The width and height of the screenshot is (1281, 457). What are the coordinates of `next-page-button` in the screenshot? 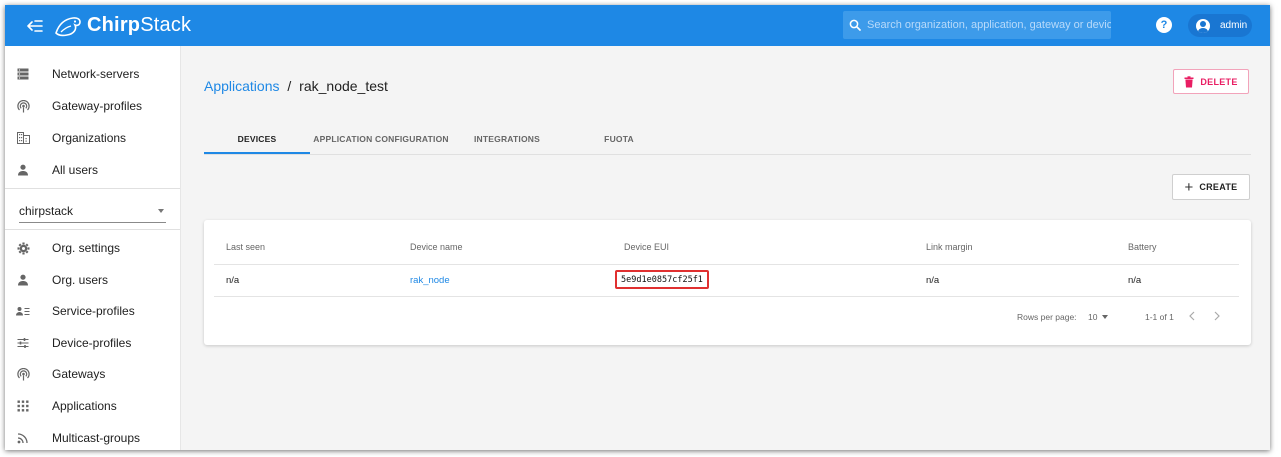 It's located at (1217, 316).